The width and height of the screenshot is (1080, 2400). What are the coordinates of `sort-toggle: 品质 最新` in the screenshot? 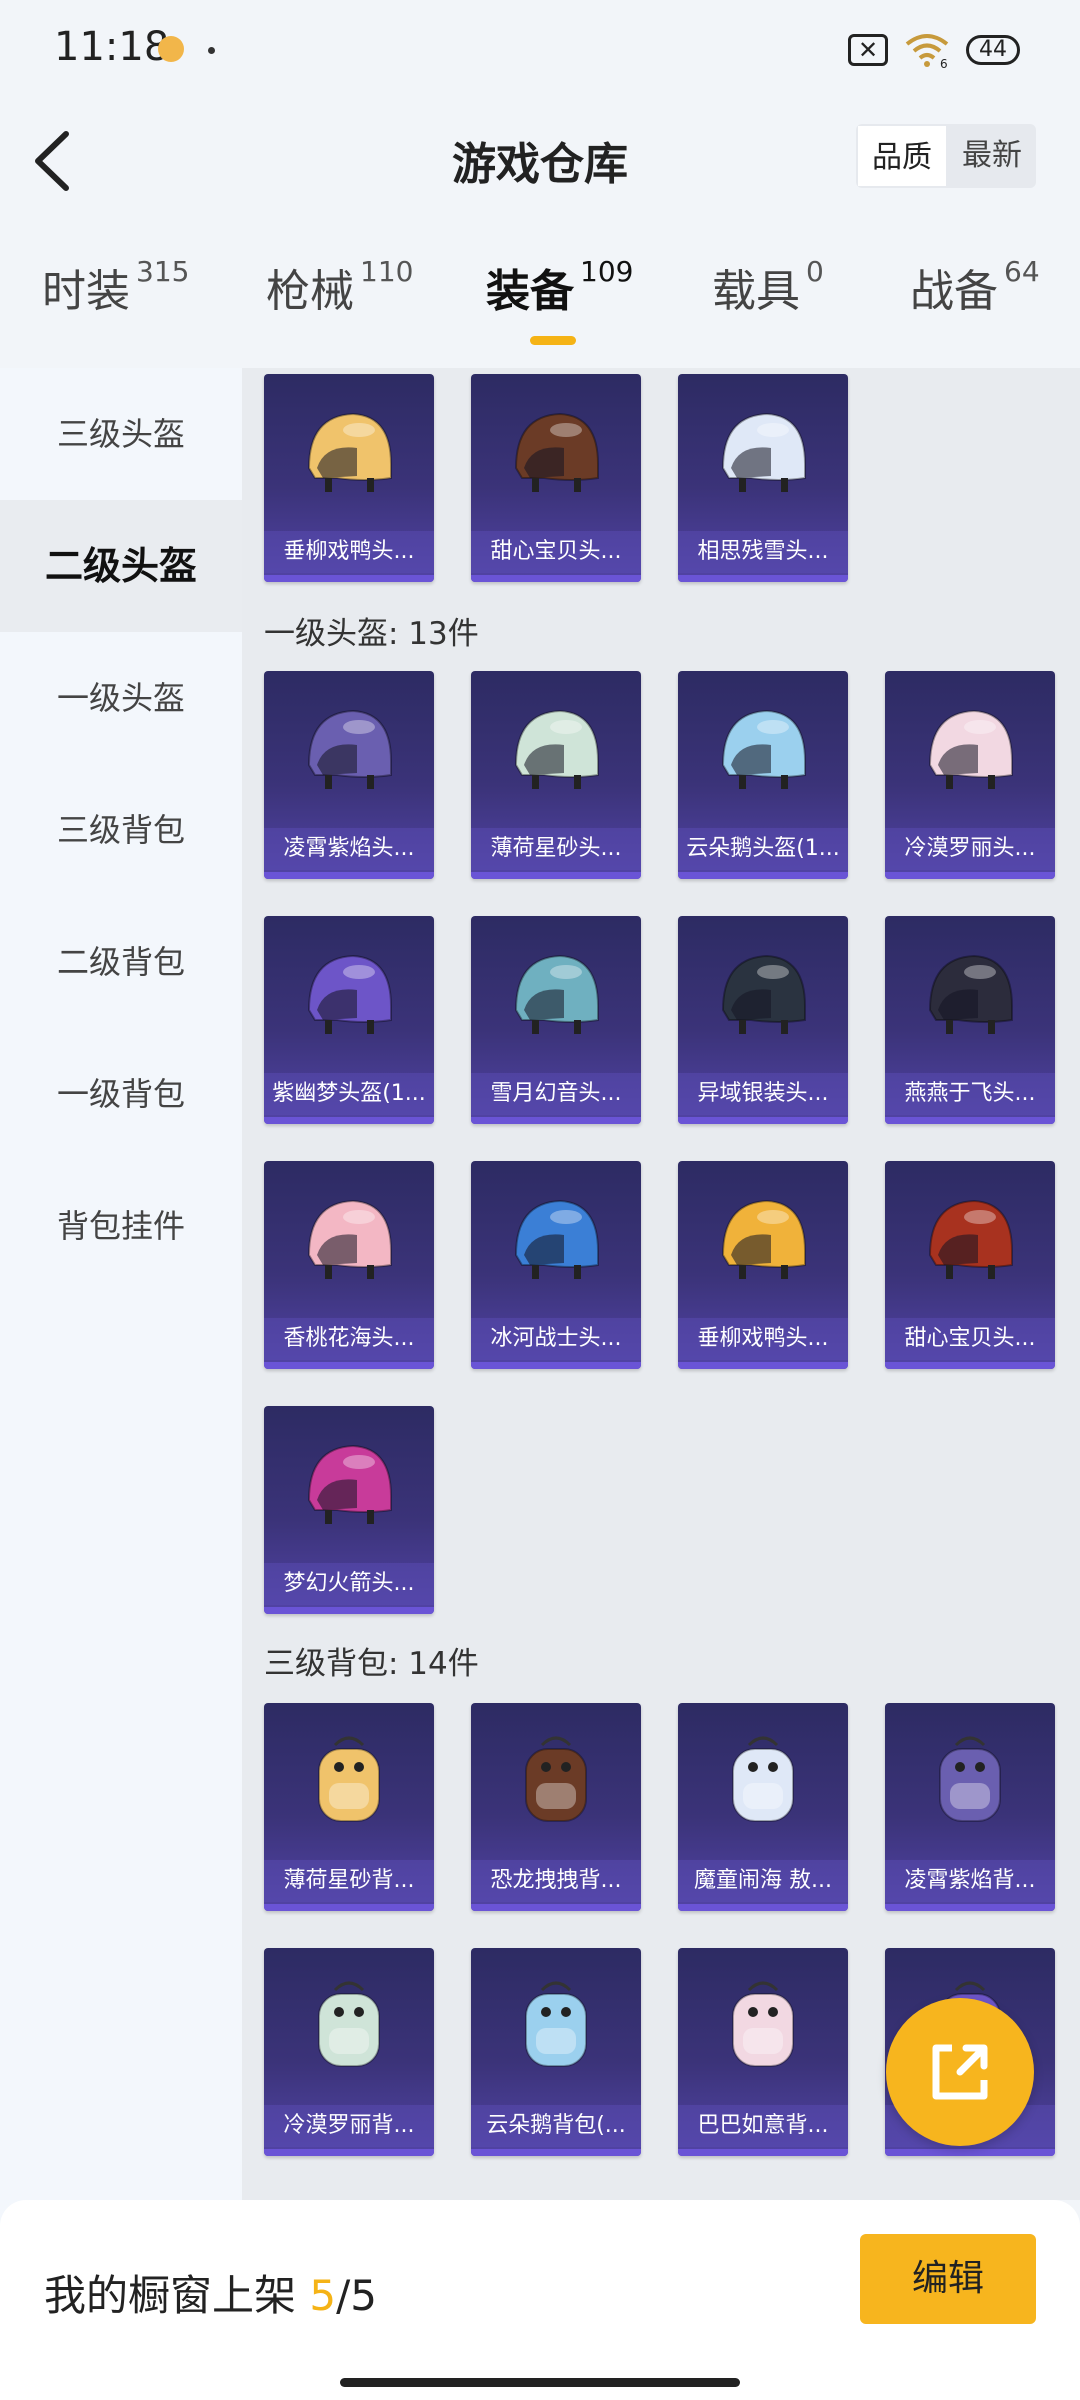 It's located at (946, 156).